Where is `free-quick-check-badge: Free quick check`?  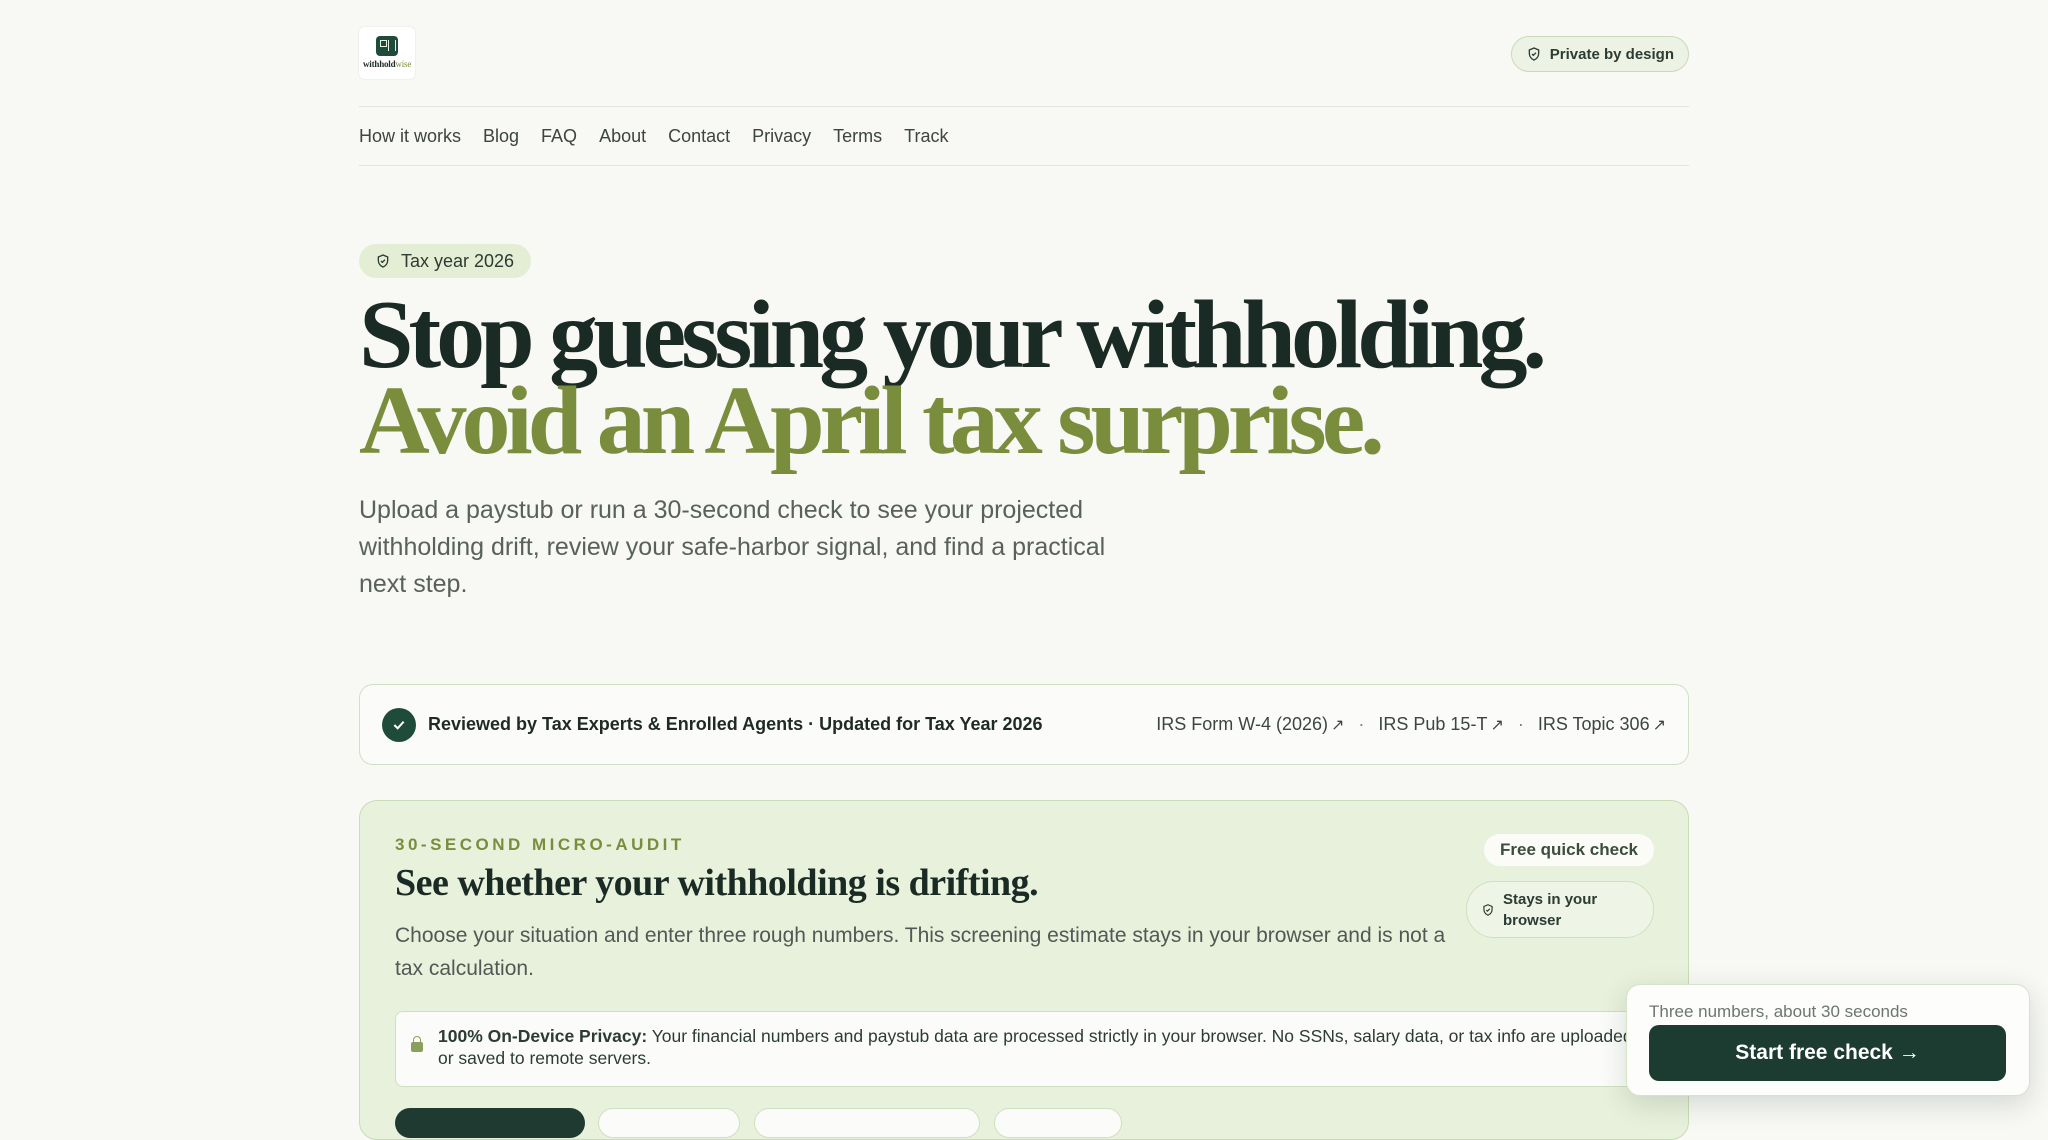 free-quick-check-badge: Free quick check is located at coordinates (1569, 850).